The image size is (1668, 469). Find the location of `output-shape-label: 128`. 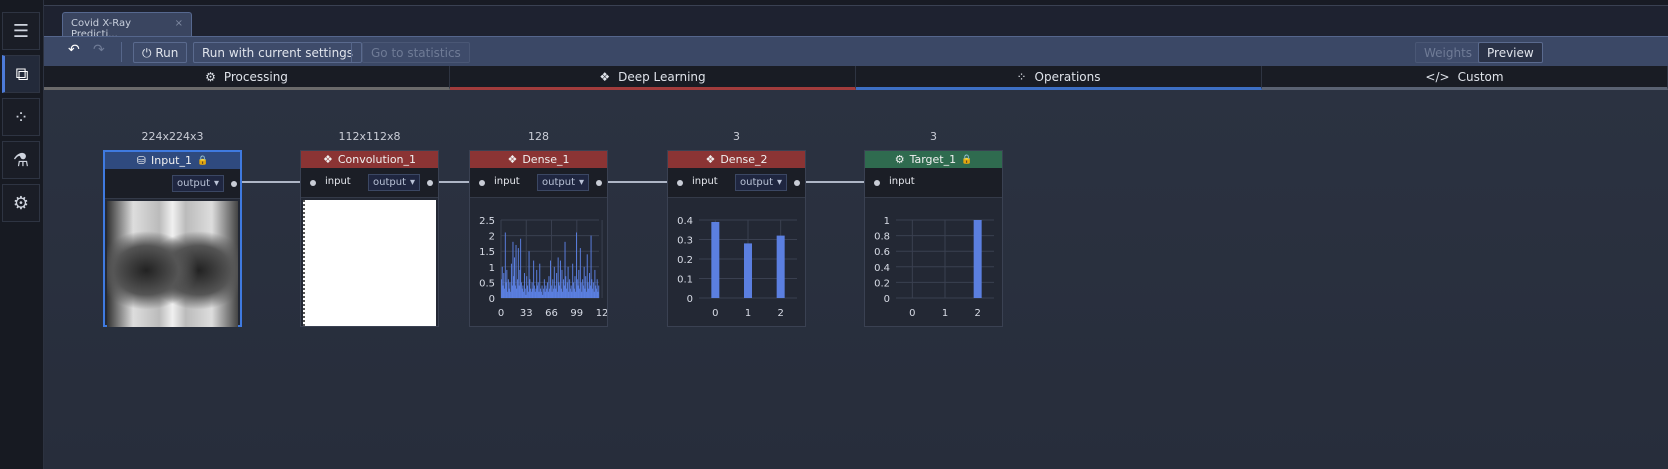

output-shape-label: 128 is located at coordinates (538, 136).